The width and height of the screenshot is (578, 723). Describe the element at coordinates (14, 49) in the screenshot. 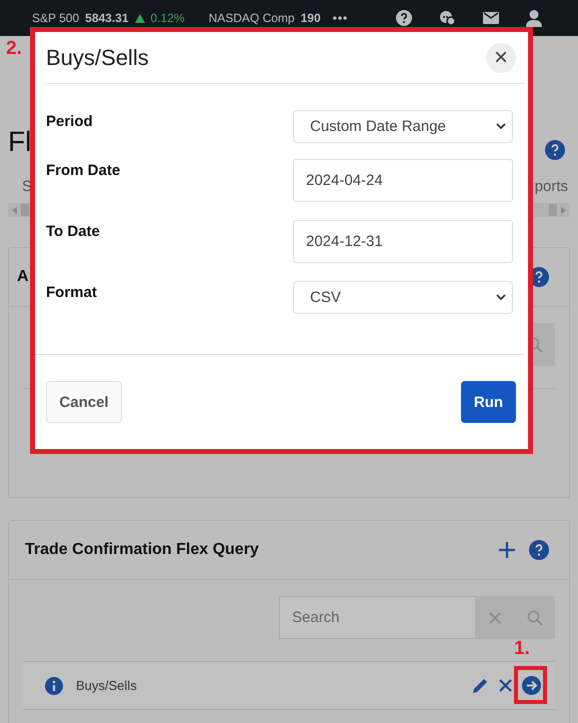

I see `step-label: 2.` at that location.